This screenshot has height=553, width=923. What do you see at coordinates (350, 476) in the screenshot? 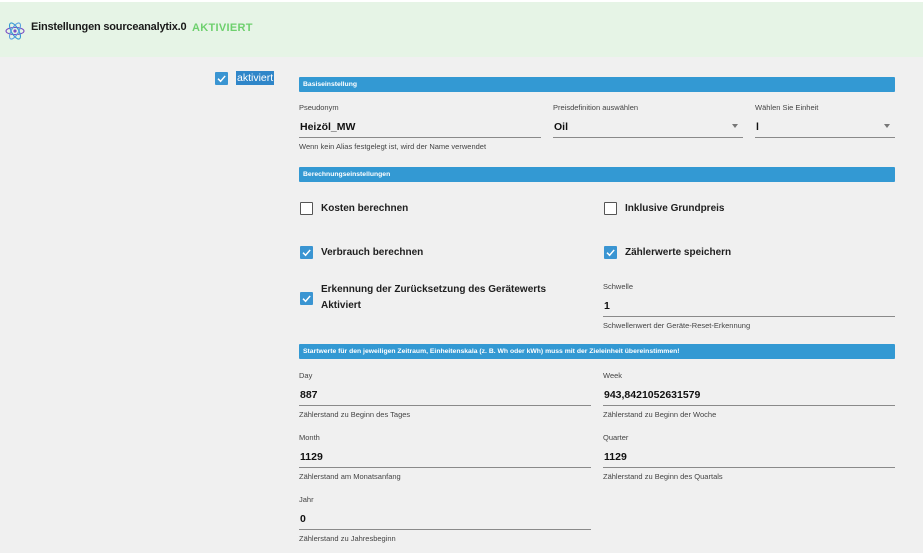
I see `month-help: Zählerstand am Monatsanfang` at bounding box center [350, 476].